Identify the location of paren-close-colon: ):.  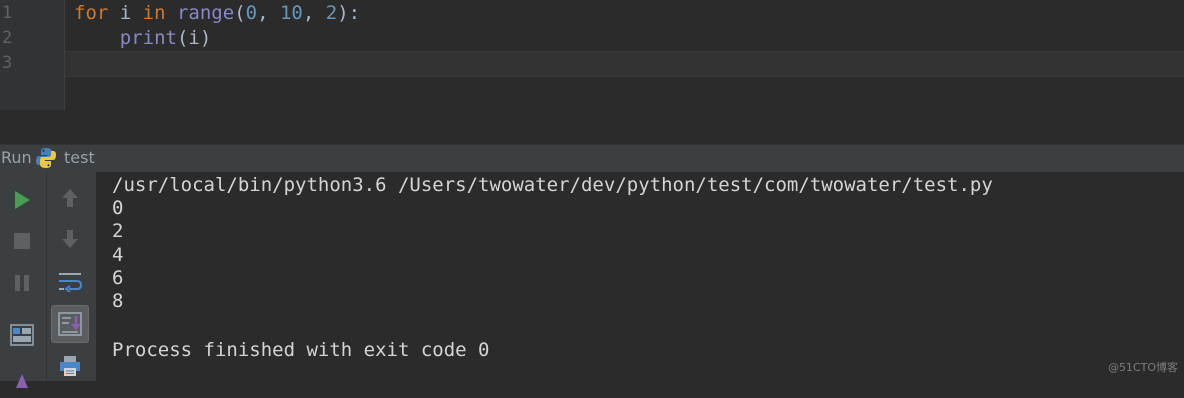
(349, 13).